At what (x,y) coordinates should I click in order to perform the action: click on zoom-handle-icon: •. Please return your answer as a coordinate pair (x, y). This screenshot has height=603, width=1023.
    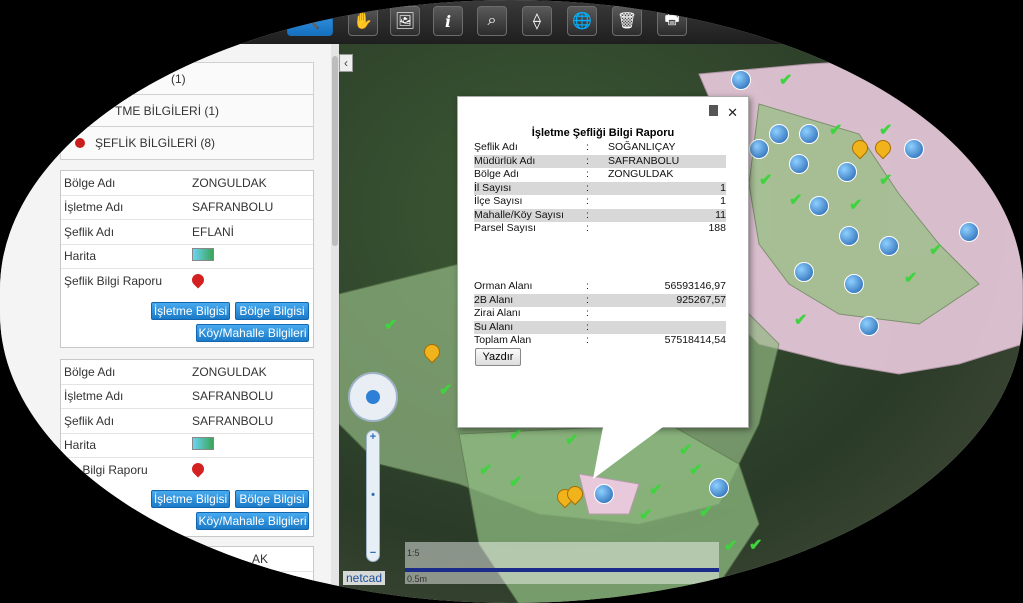
    Looking at the image, I should click on (373, 495).